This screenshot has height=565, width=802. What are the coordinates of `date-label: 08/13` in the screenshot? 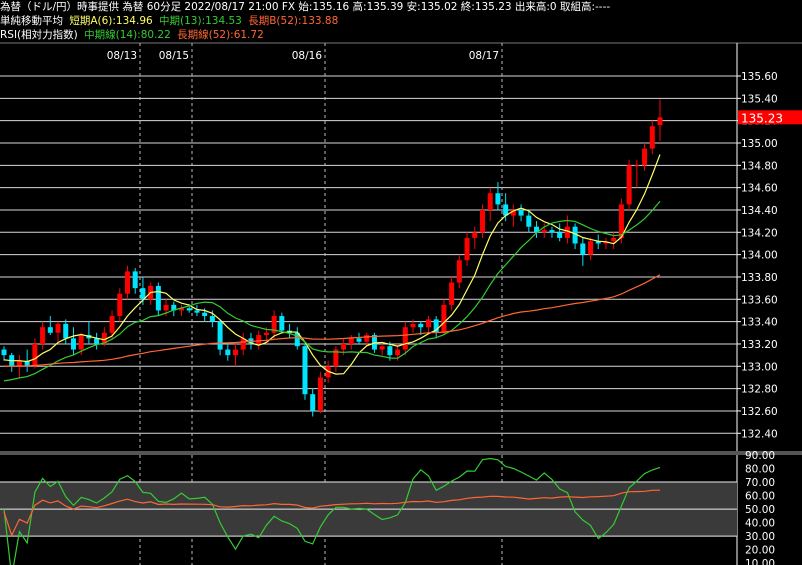 It's located at (122, 56).